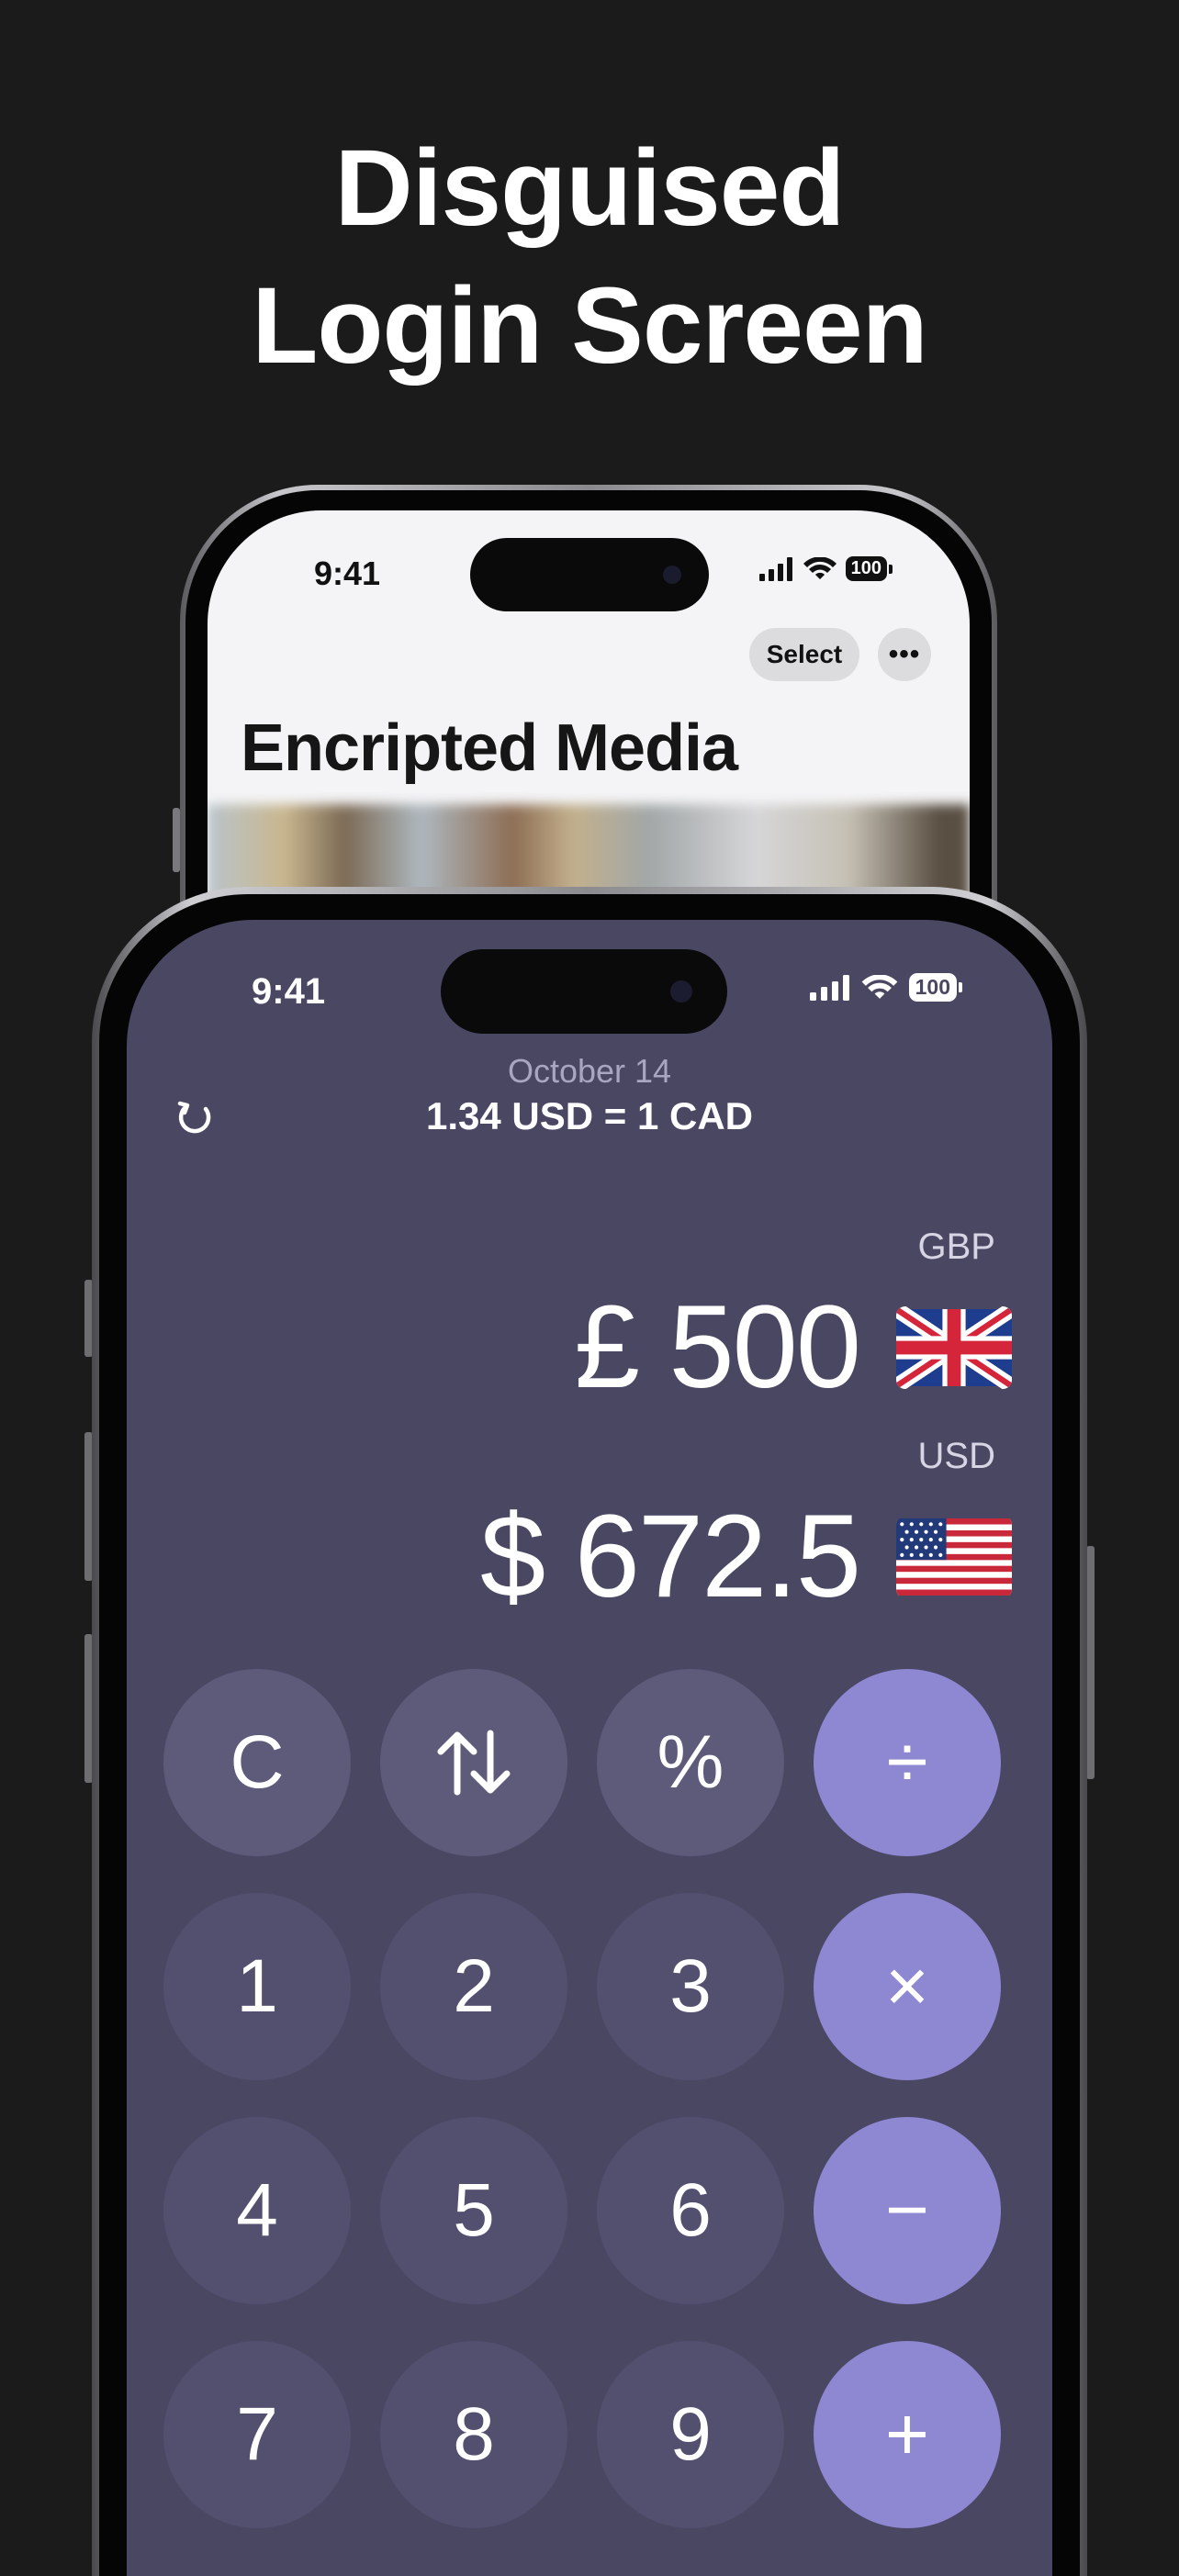  Describe the element at coordinates (670, 1556) in the screenshot. I see `to-amount: $ 672.5` at that location.